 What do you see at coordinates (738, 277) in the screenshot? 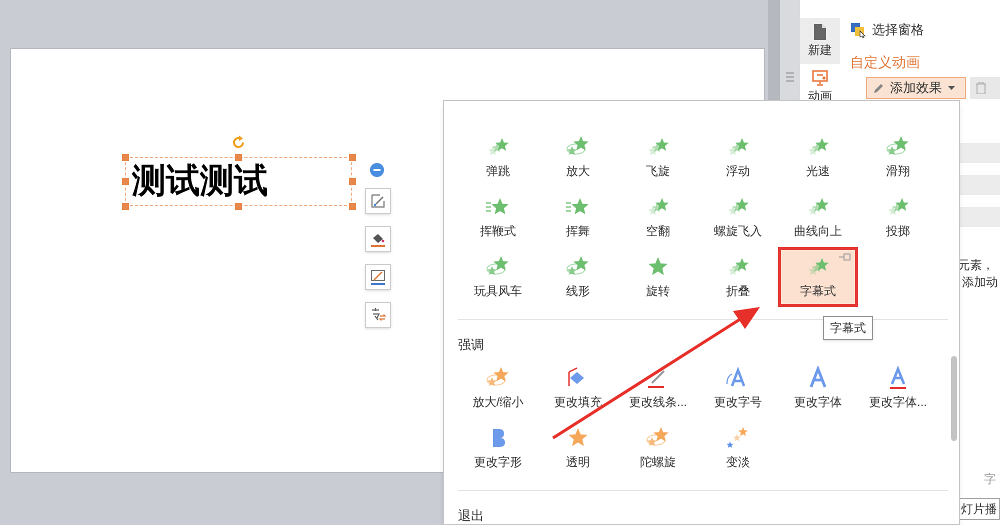
I see `effect-item: 折叠` at bounding box center [738, 277].